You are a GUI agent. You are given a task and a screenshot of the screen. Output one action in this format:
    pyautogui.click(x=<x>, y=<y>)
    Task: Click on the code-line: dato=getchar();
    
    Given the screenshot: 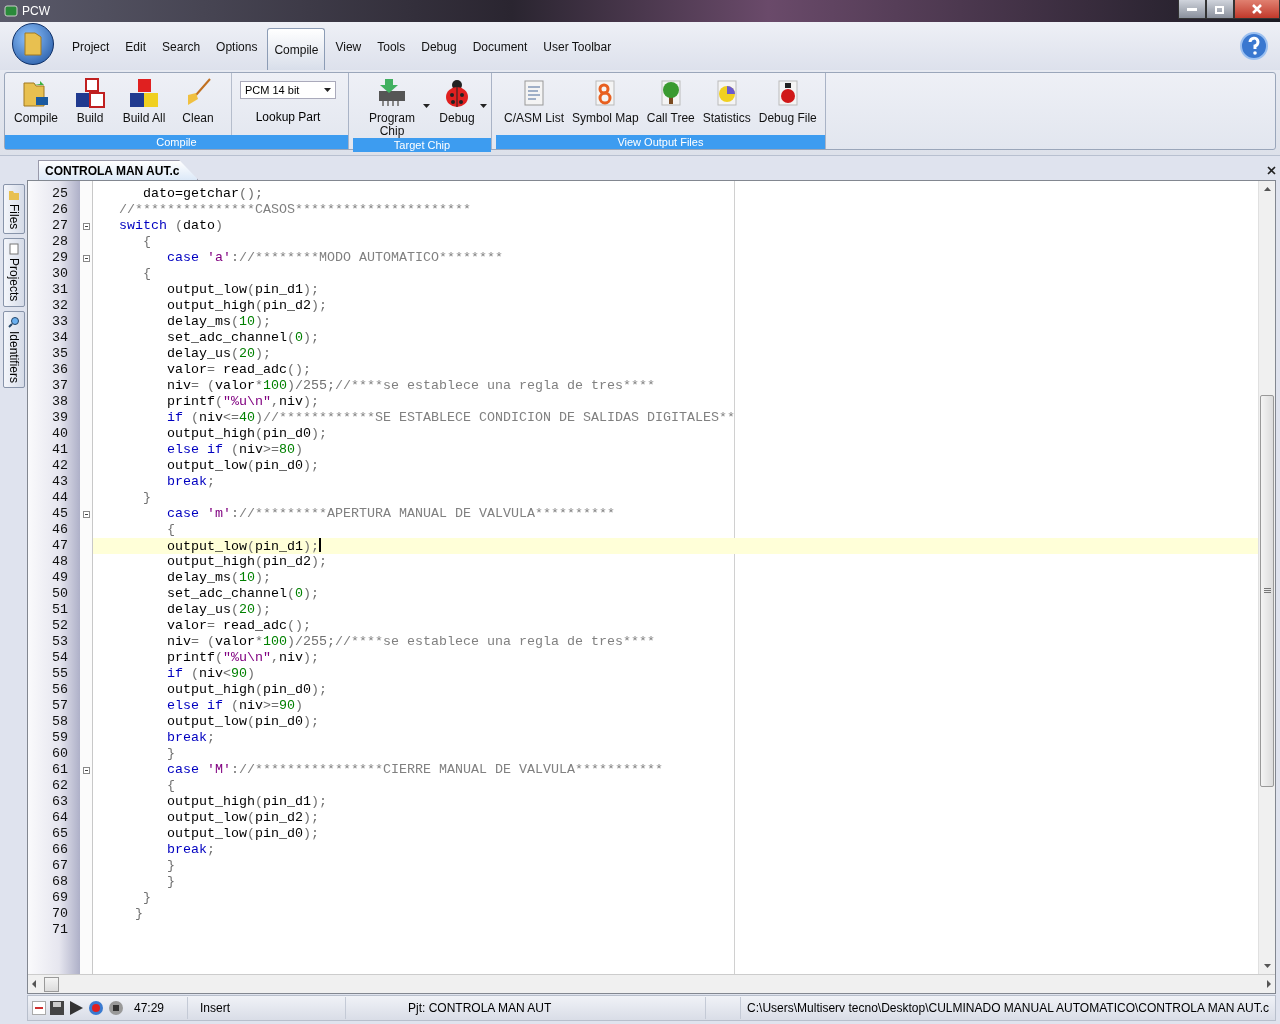 What is the action you would take?
    pyautogui.click(x=202, y=194)
    